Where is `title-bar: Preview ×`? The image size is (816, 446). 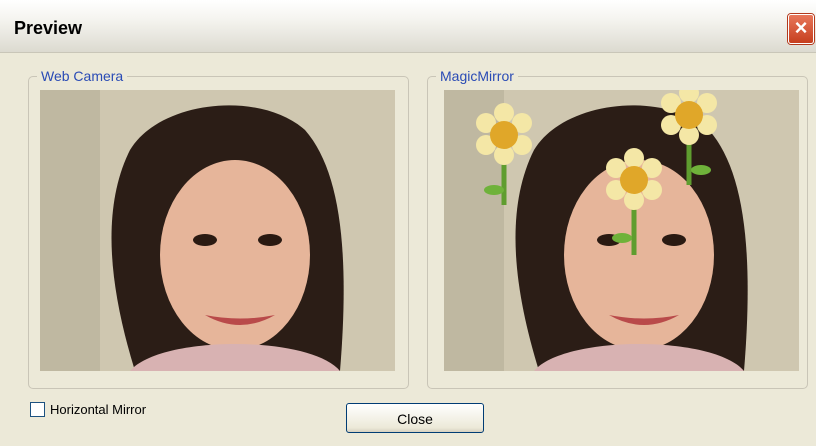
title-bar: Preview × is located at coordinates (408, 26).